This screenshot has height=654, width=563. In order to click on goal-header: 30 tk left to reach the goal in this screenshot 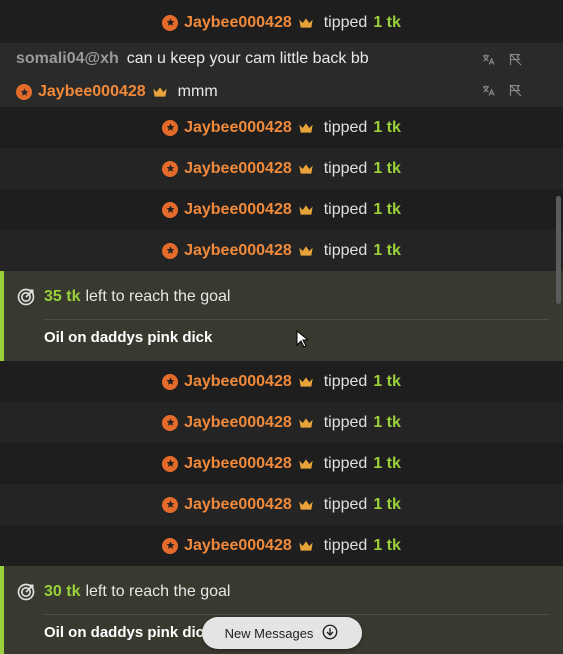, I will do `click(123, 592)`.